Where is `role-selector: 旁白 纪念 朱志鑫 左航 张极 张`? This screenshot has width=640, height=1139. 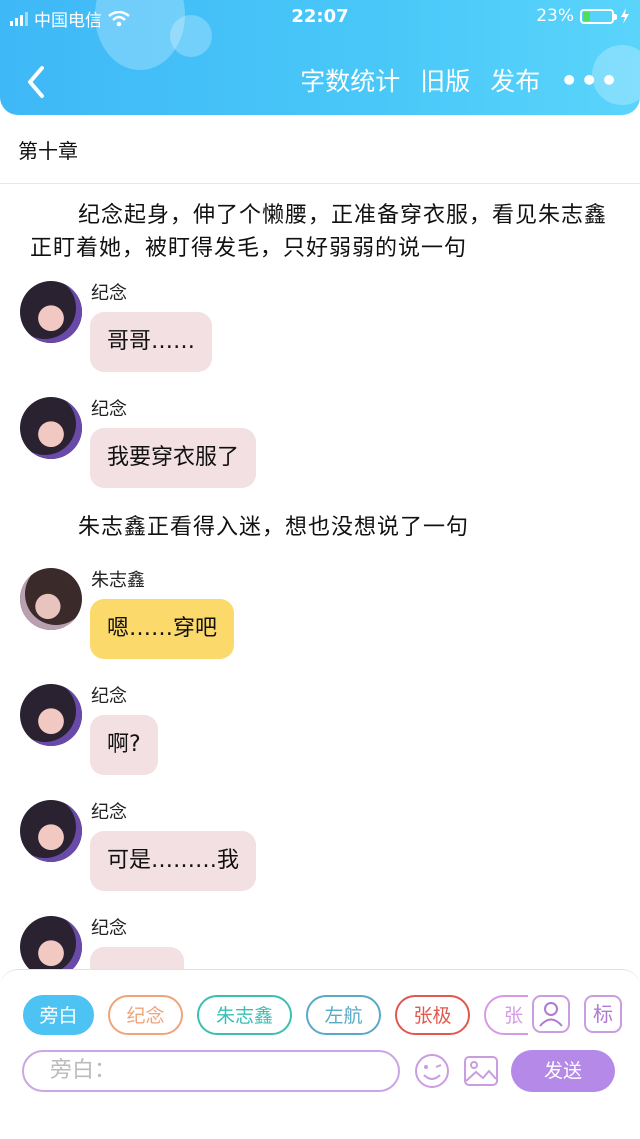 role-selector: 旁白 纪念 朱志鑫 左航 张极 张 is located at coordinates (275, 1016).